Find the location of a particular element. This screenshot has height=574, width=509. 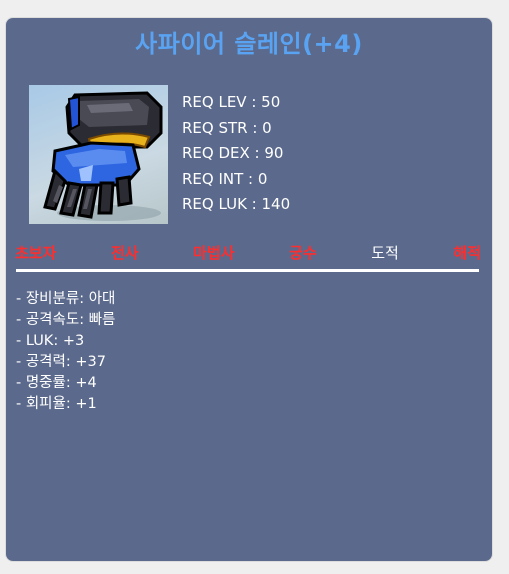

job-magician: 마법사 is located at coordinates (214, 253).